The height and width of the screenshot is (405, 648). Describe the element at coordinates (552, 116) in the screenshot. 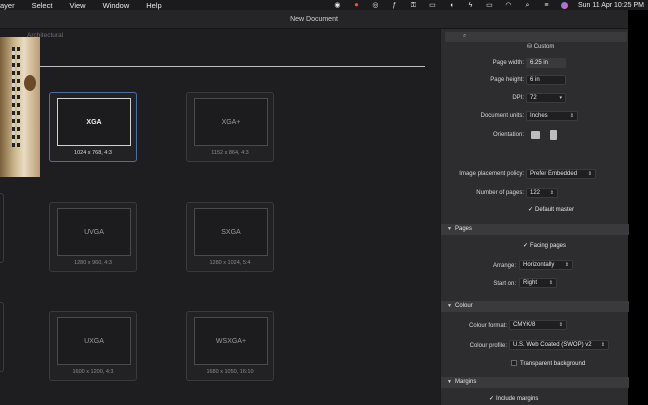

I see `document-units-select: Inches ⇕` at that location.